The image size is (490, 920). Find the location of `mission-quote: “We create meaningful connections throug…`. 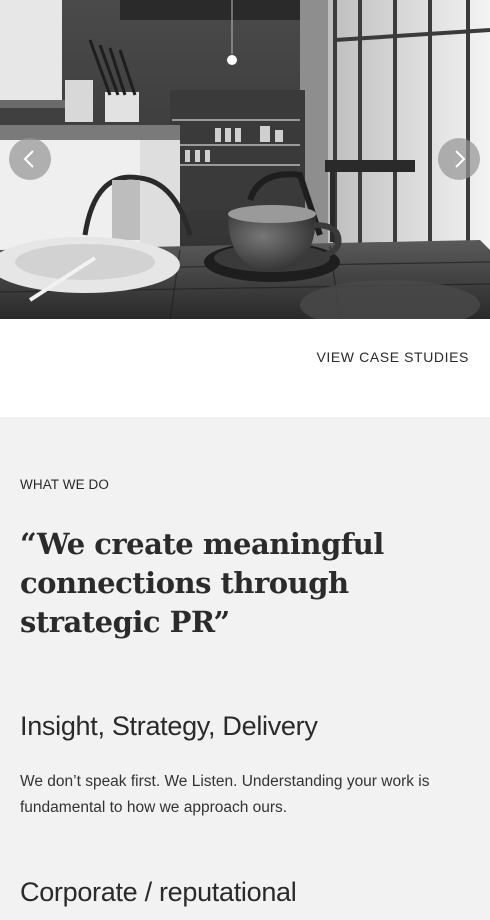

mission-quote: “We create meaningful connections throug… is located at coordinates (202, 583).